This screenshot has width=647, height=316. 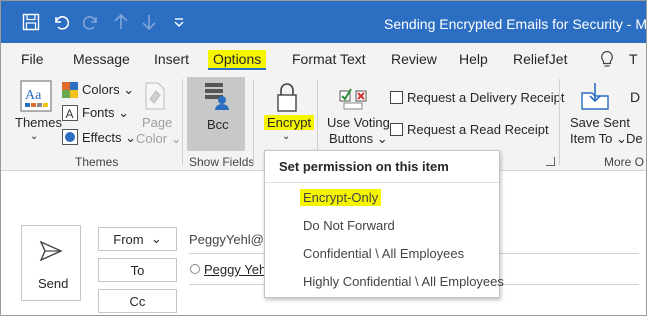 What do you see at coordinates (396, 129) in the screenshot?
I see `read-receipt-checkbox` at bounding box center [396, 129].